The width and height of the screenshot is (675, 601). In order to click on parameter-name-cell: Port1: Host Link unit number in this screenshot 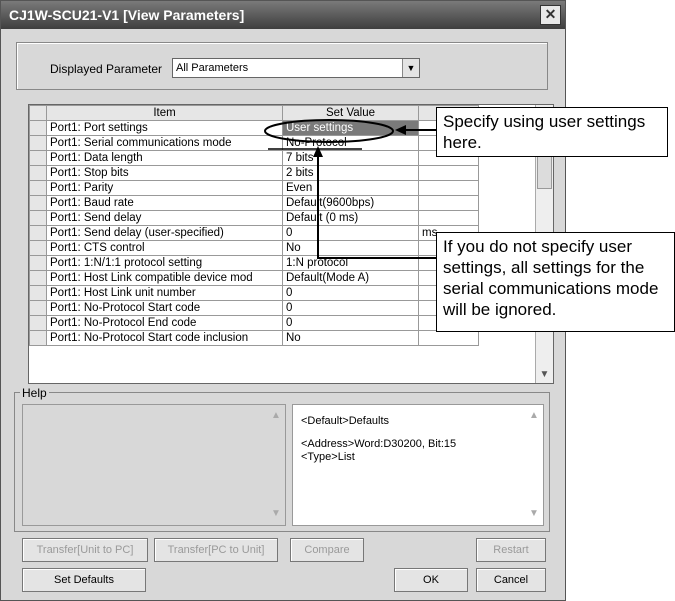, I will do `click(164, 293)`.